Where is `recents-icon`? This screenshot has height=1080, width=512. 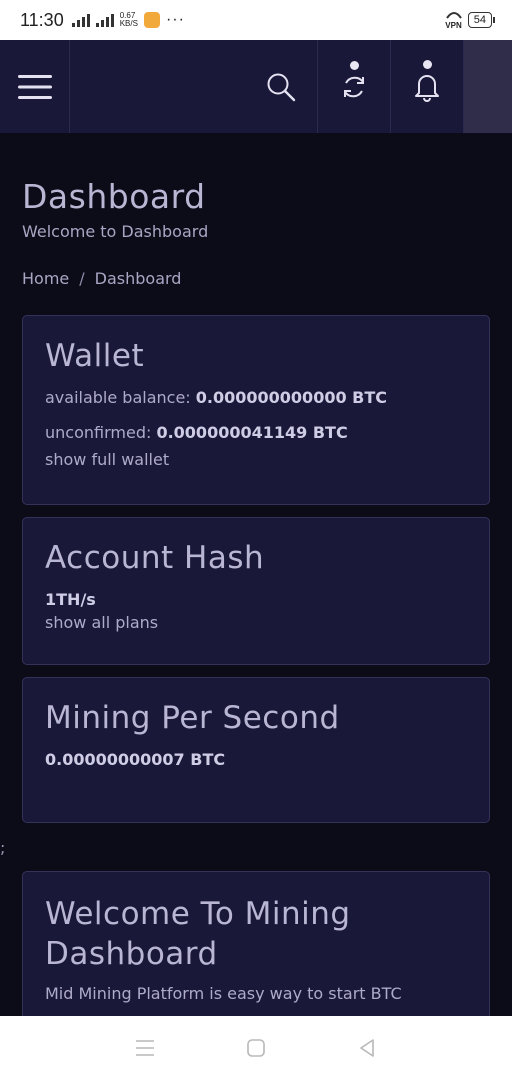
recents-icon is located at coordinates (145, 1048).